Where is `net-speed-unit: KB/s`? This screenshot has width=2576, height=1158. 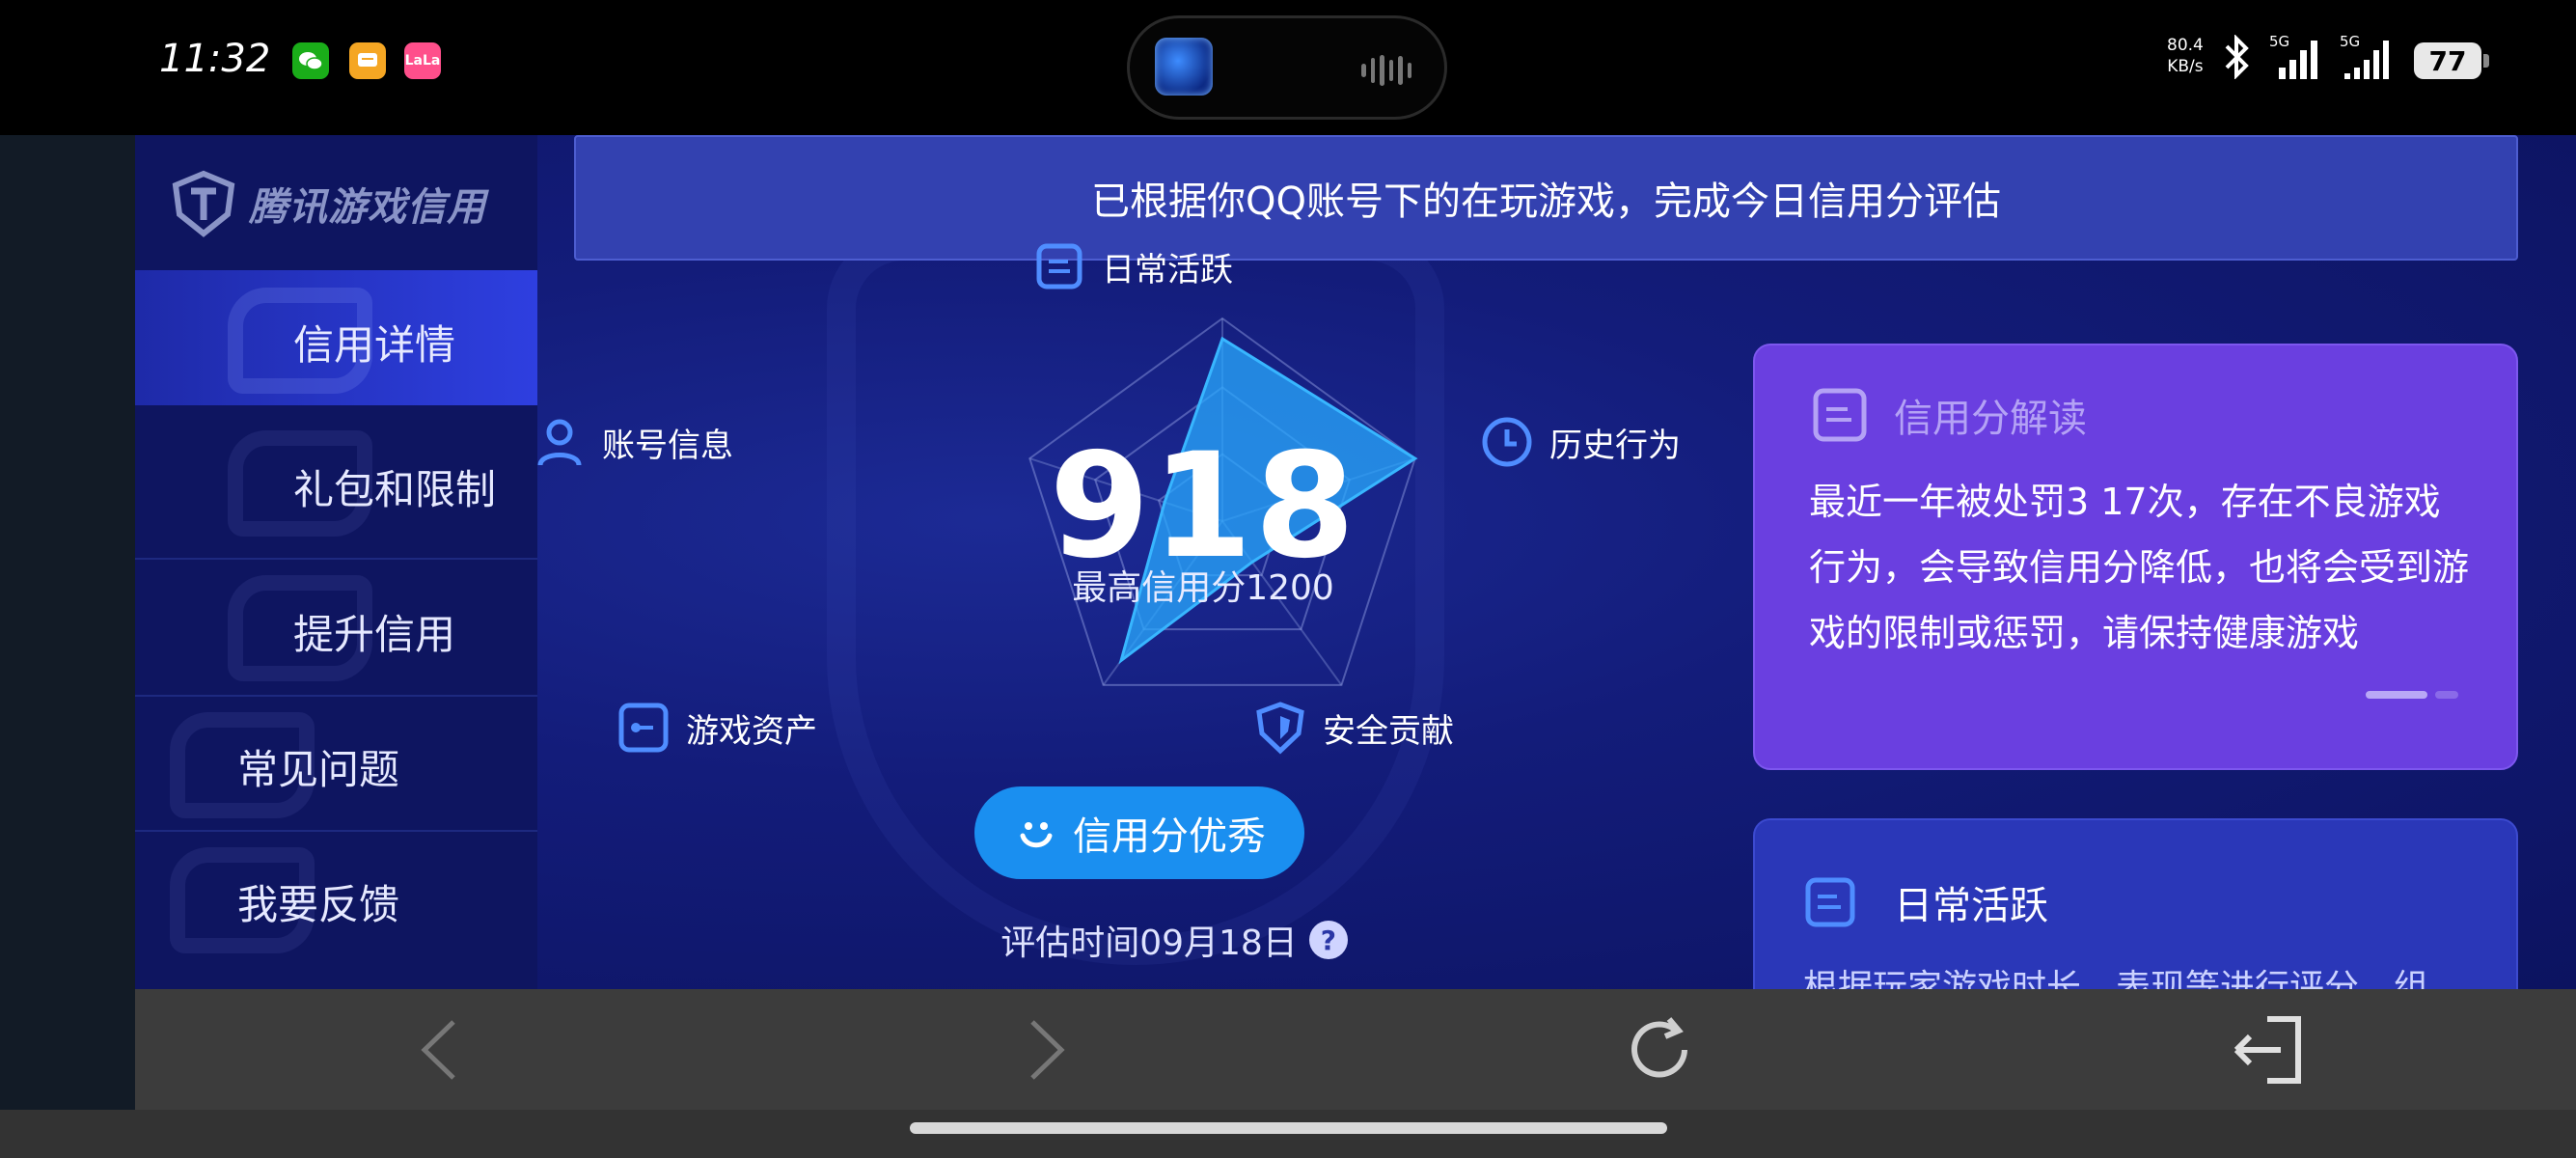
net-speed-unit: KB/s is located at coordinates (2185, 66).